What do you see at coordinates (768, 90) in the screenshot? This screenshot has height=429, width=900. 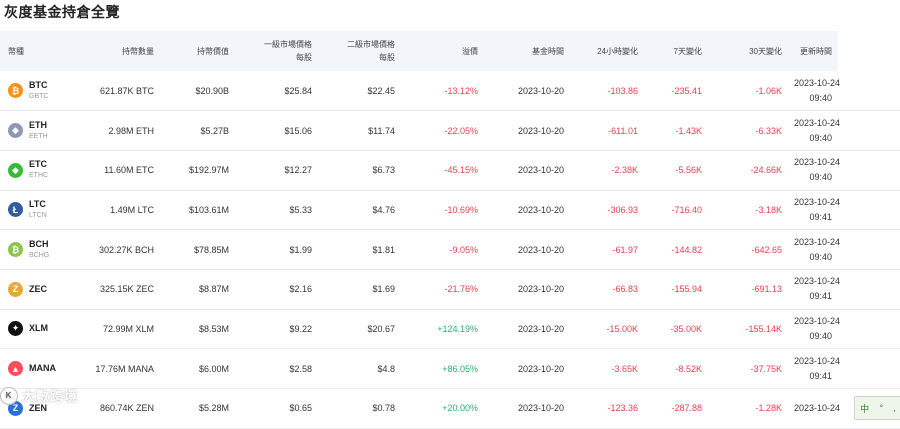 I see `change-30d-cell: -1.06K` at bounding box center [768, 90].